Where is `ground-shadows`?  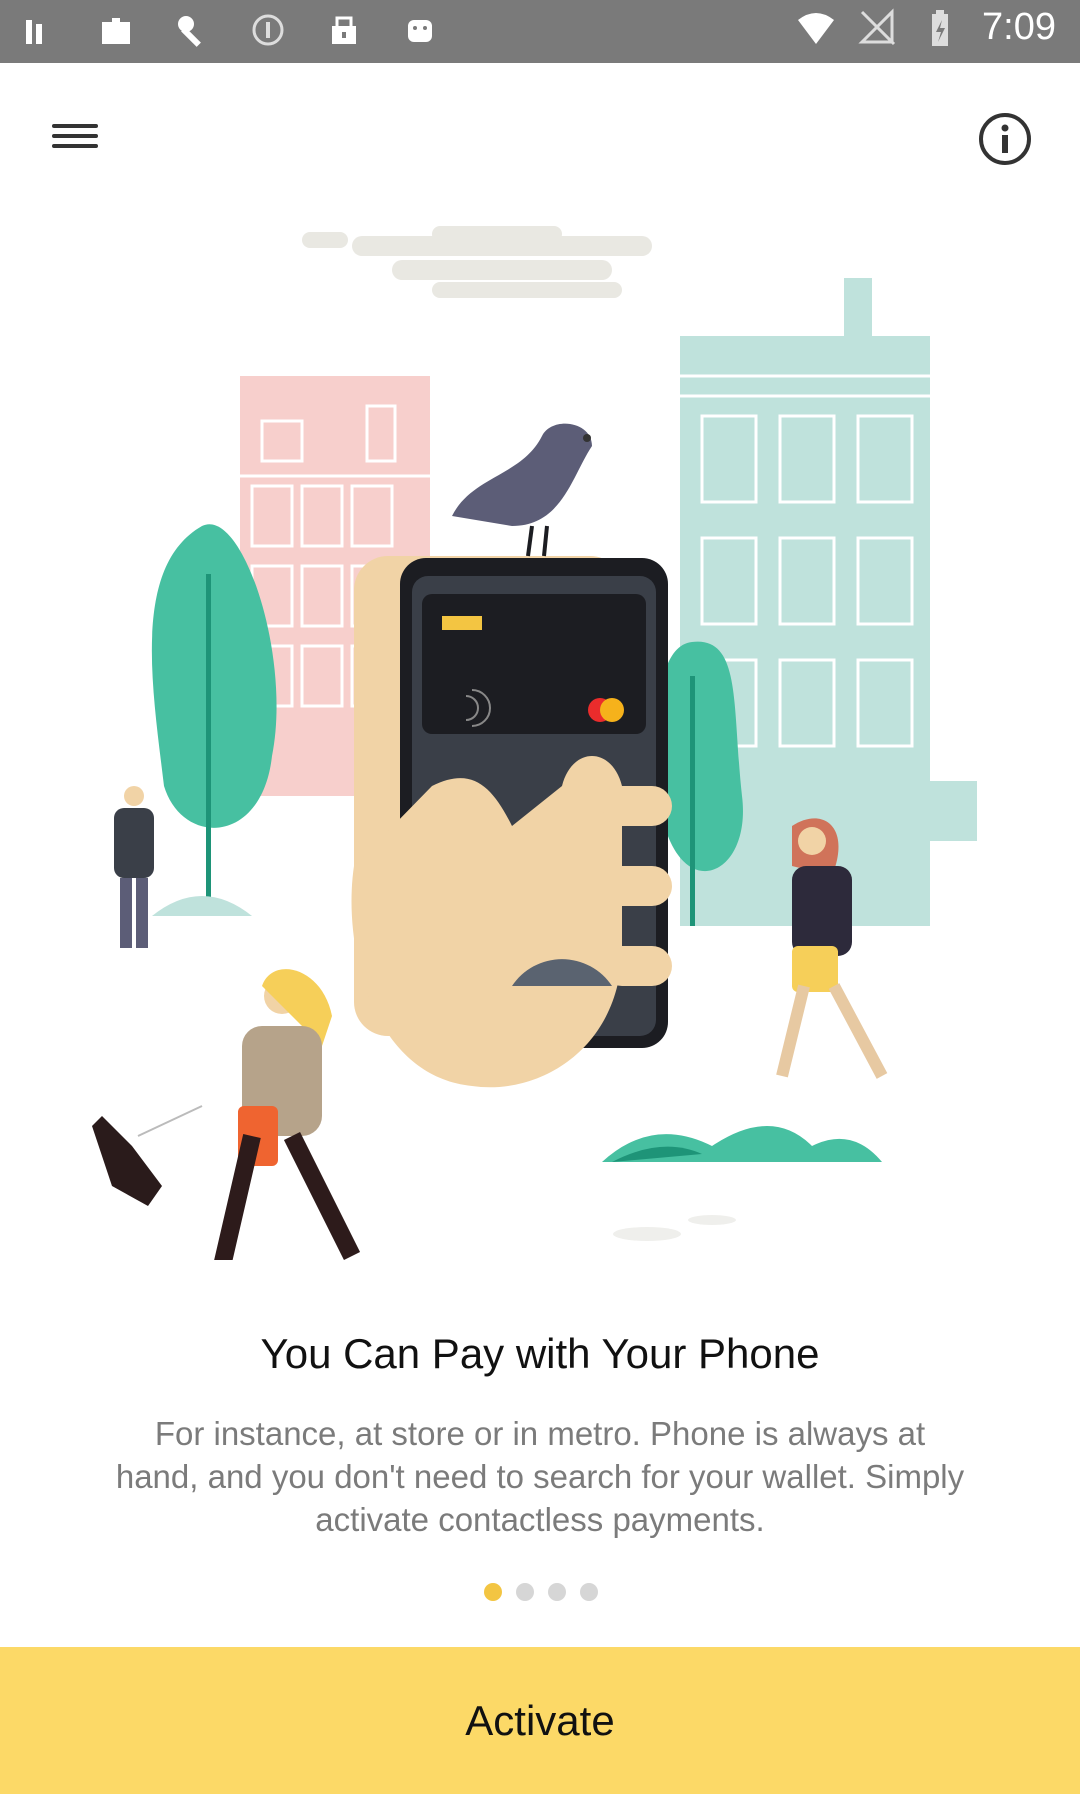
ground-shadows is located at coordinates (674, 1228).